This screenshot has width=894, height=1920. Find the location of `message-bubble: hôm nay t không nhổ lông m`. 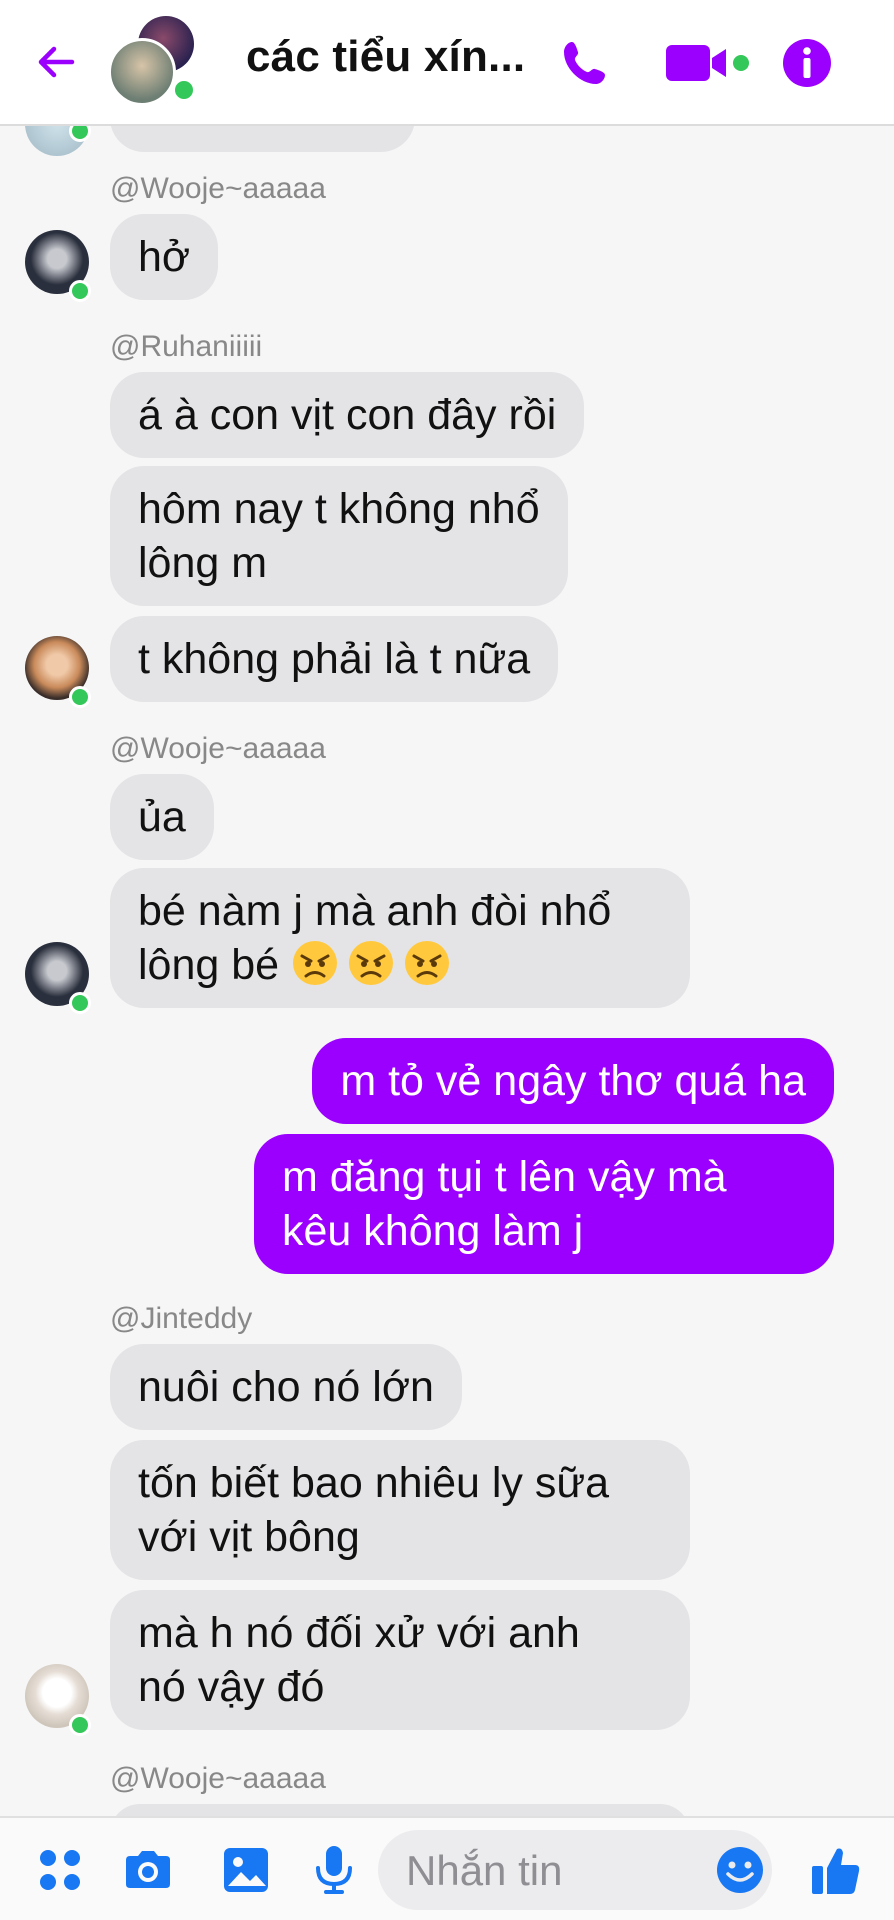

message-bubble: hôm nay t không nhổ lông m is located at coordinates (339, 536).